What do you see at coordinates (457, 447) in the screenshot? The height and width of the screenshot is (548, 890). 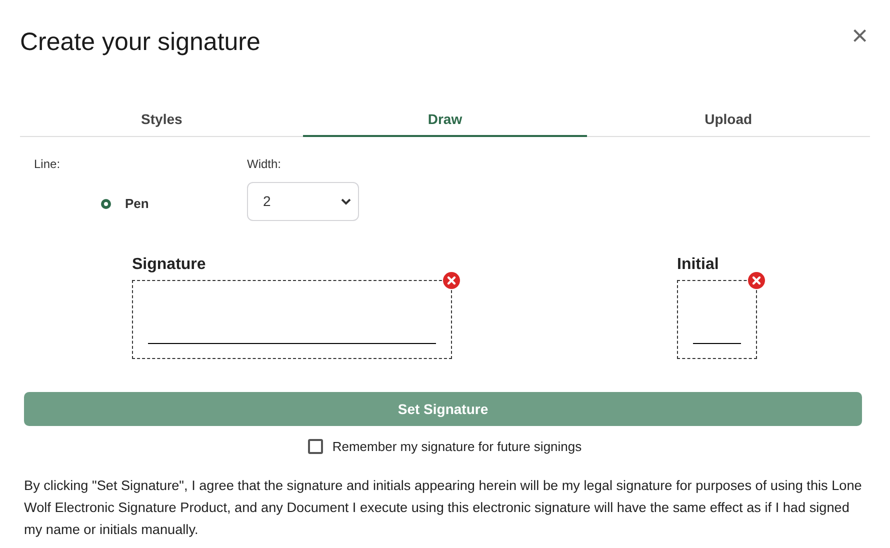 I see `remember-label: Remember my signature for future signings` at bounding box center [457, 447].